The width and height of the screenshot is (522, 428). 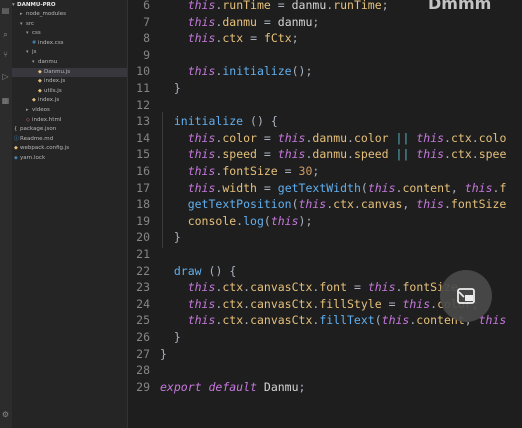 What do you see at coordinates (41, 110) in the screenshot?
I see `explorer-item-label: videos` at bounding box center [41, 110].